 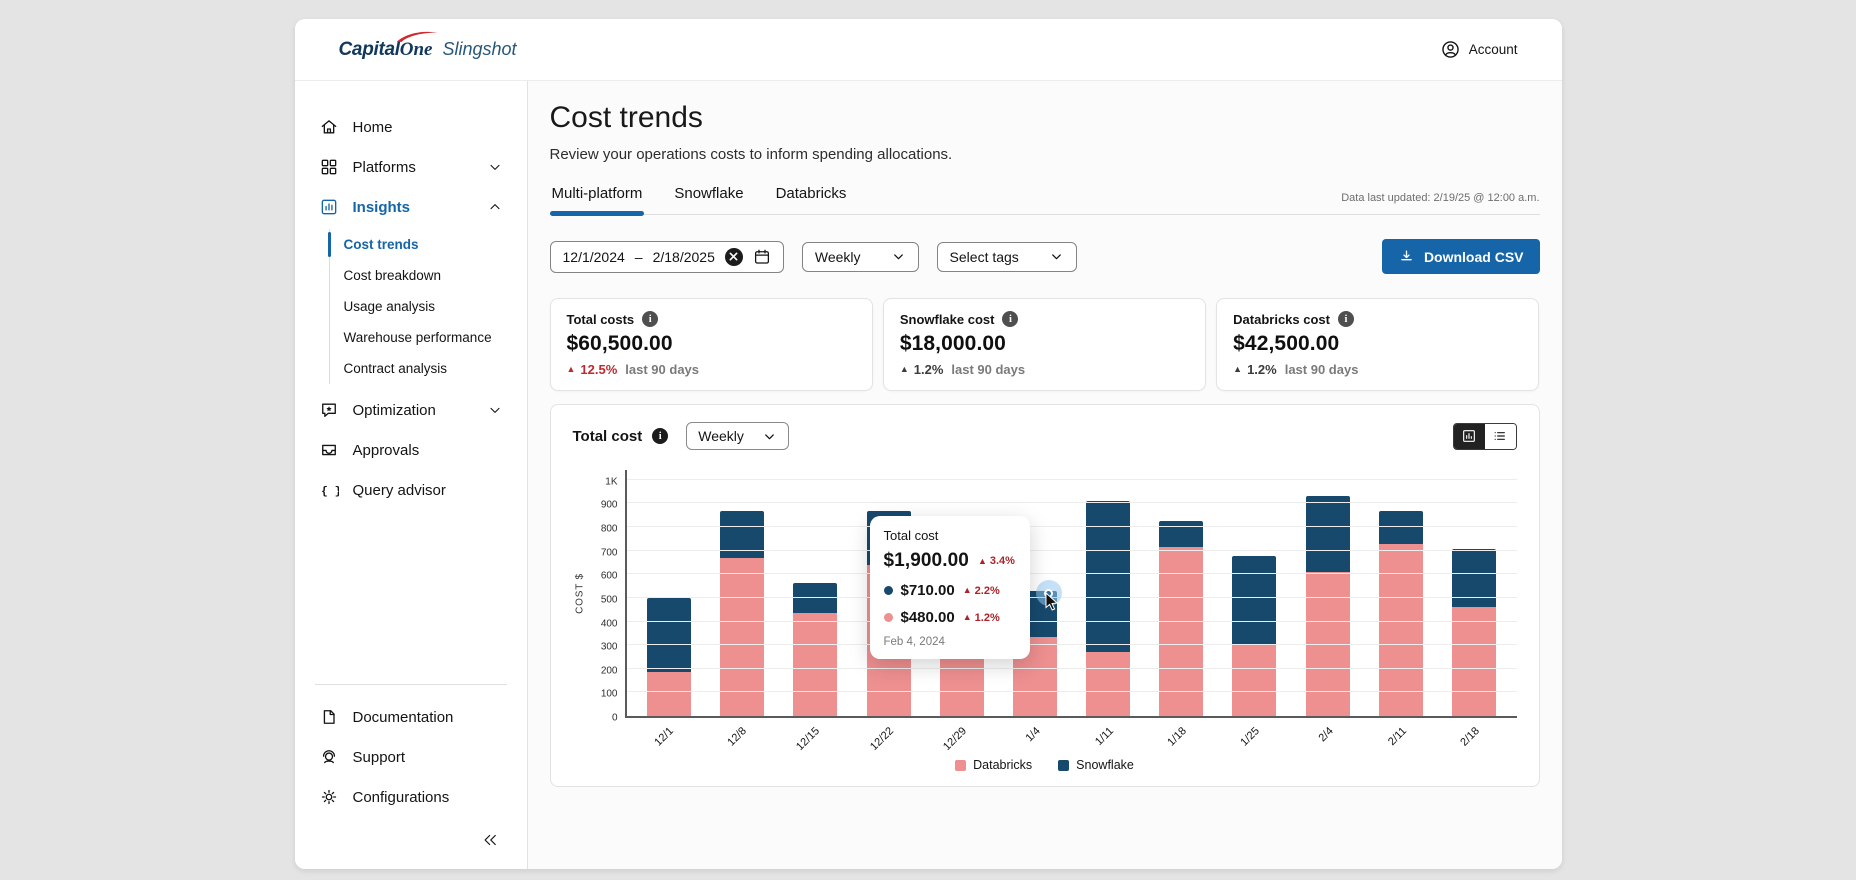 What do you see at coordinates (609, 505) in the screenshot?
I see `y-tick-900: 900` at bounding box center [609, 505].